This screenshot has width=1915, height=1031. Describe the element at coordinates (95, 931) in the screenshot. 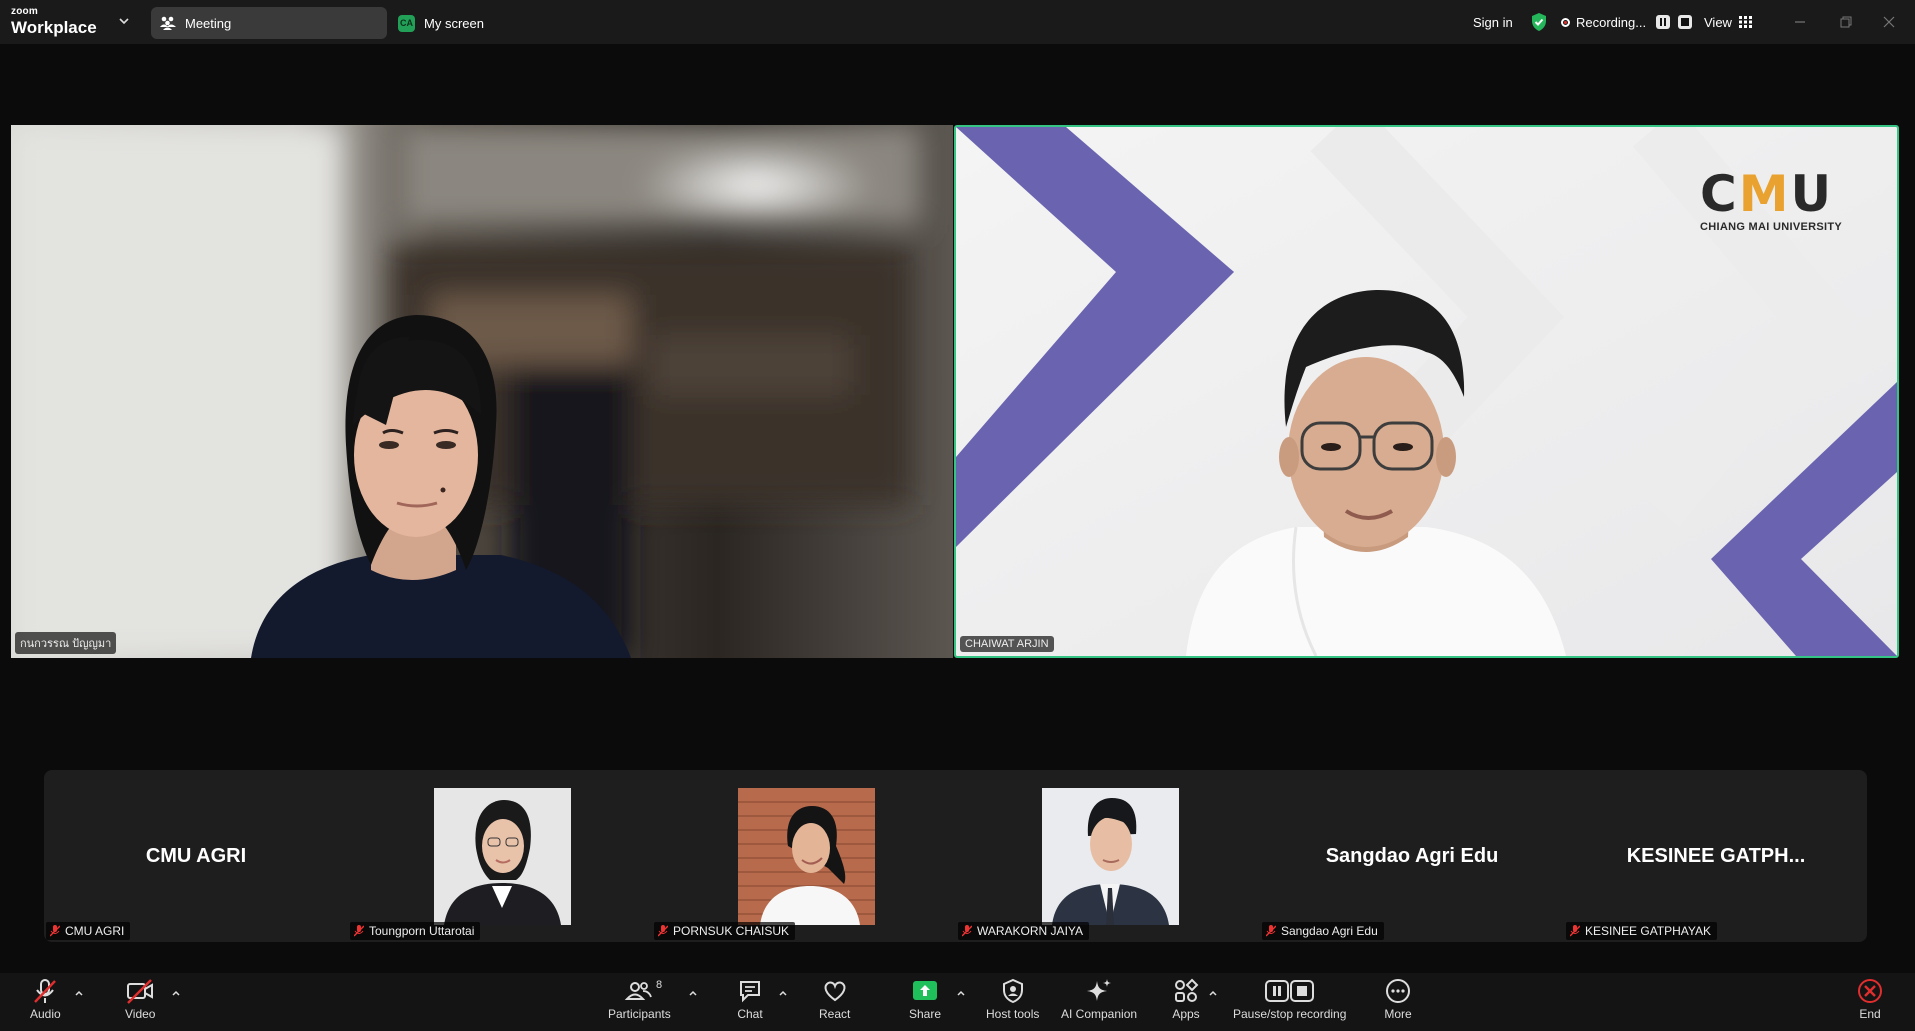

I see `participant-tag-name: CMU AGRI` at that location.